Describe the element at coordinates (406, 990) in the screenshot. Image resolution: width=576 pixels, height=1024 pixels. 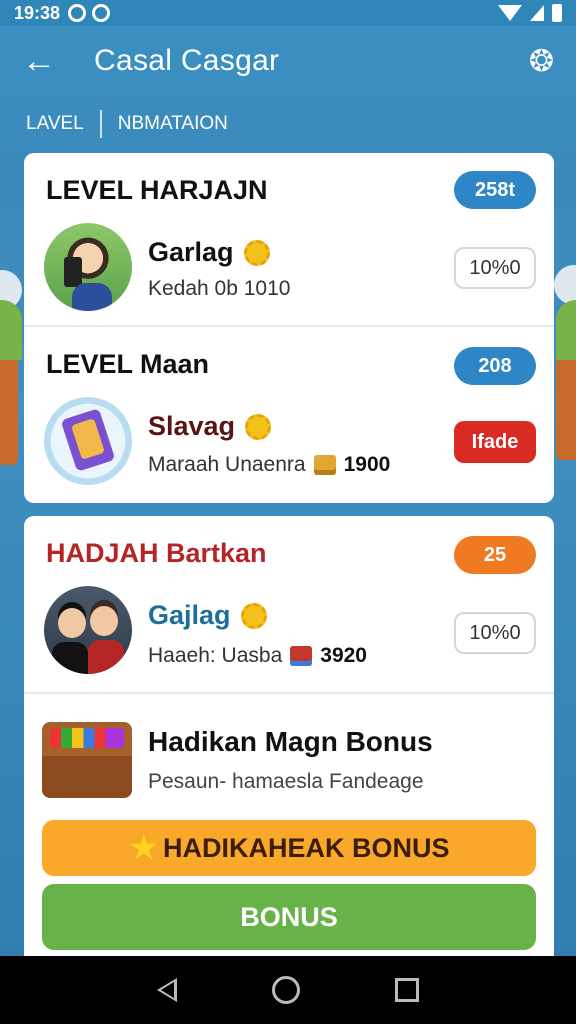
I see `nav-recents-icon` at that location.